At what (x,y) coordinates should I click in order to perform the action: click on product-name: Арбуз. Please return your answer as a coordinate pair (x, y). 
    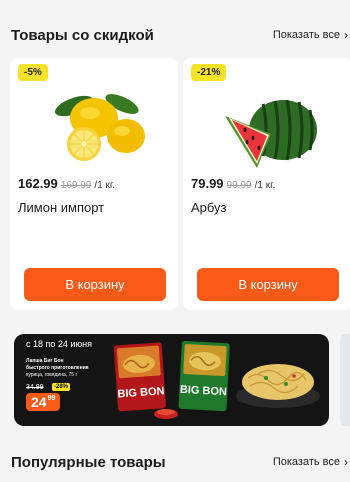
    Looking at the image, I should click on (209, 207).